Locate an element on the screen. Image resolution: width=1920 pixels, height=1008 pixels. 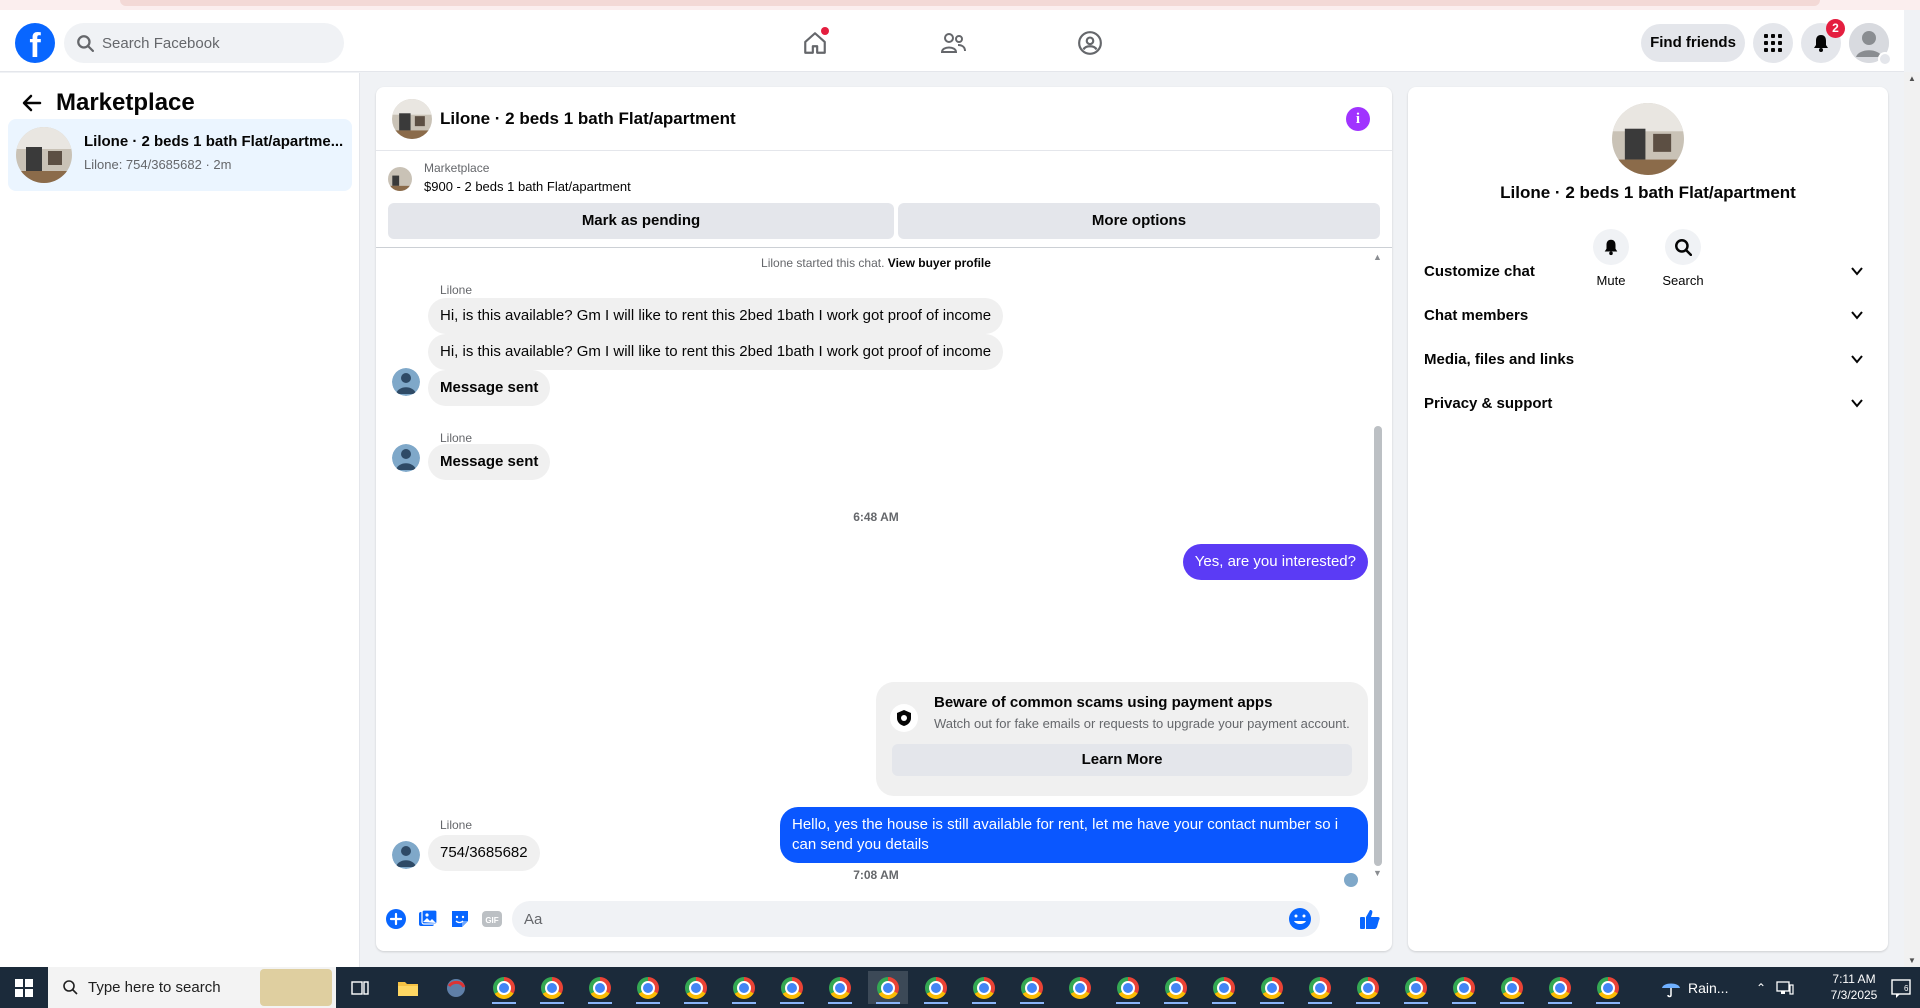
details-title: Lilone · 2 beds 1 bath Flat/apartment is located at coordinates (1648, 192).